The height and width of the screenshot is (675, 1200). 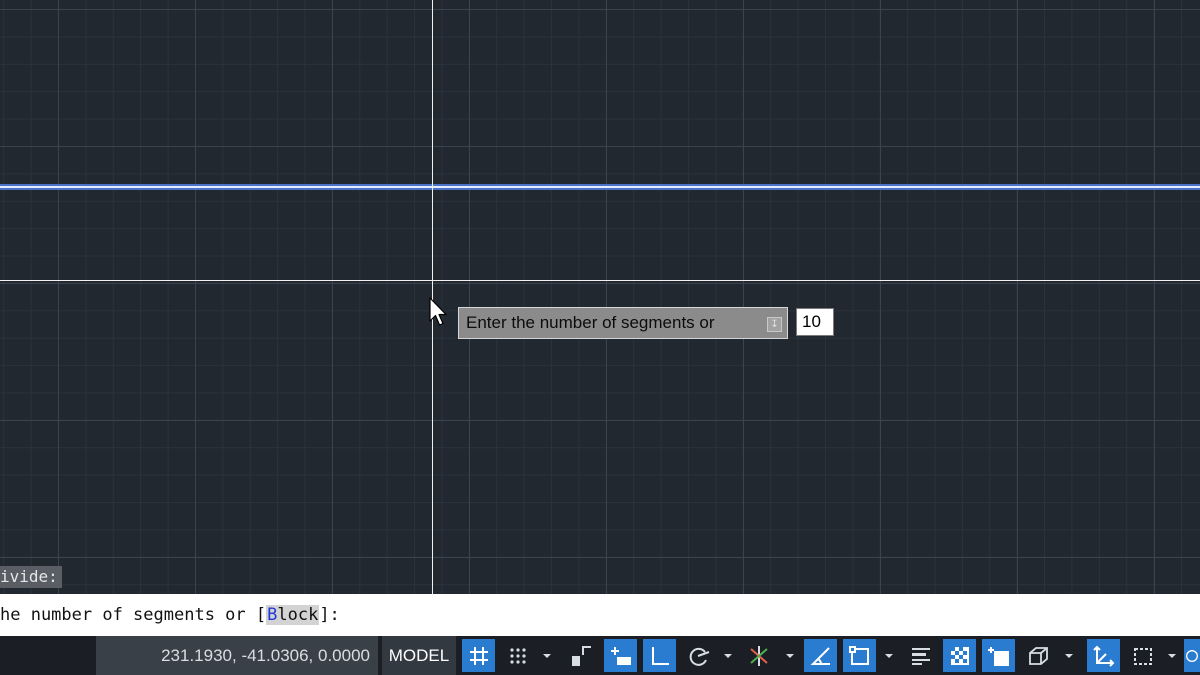 What do you see at coordinates (600, 615) in the screenshot?
I see `command-line: he number of segments or [Block]:` at bounding box center [600, 615].